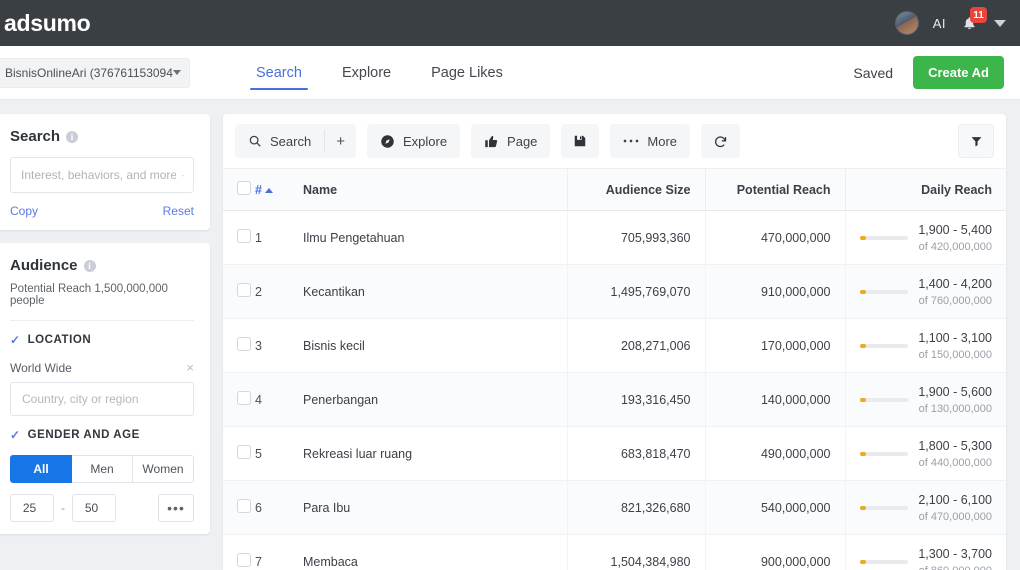 The width and height of the screenshot is (1020, 570). What do you see at coordinates (955, 238) in the screenshot?
I see `daily-reach-values: 1,900 - 5,400 of 420,000,000` at bounding box center [955, 238].